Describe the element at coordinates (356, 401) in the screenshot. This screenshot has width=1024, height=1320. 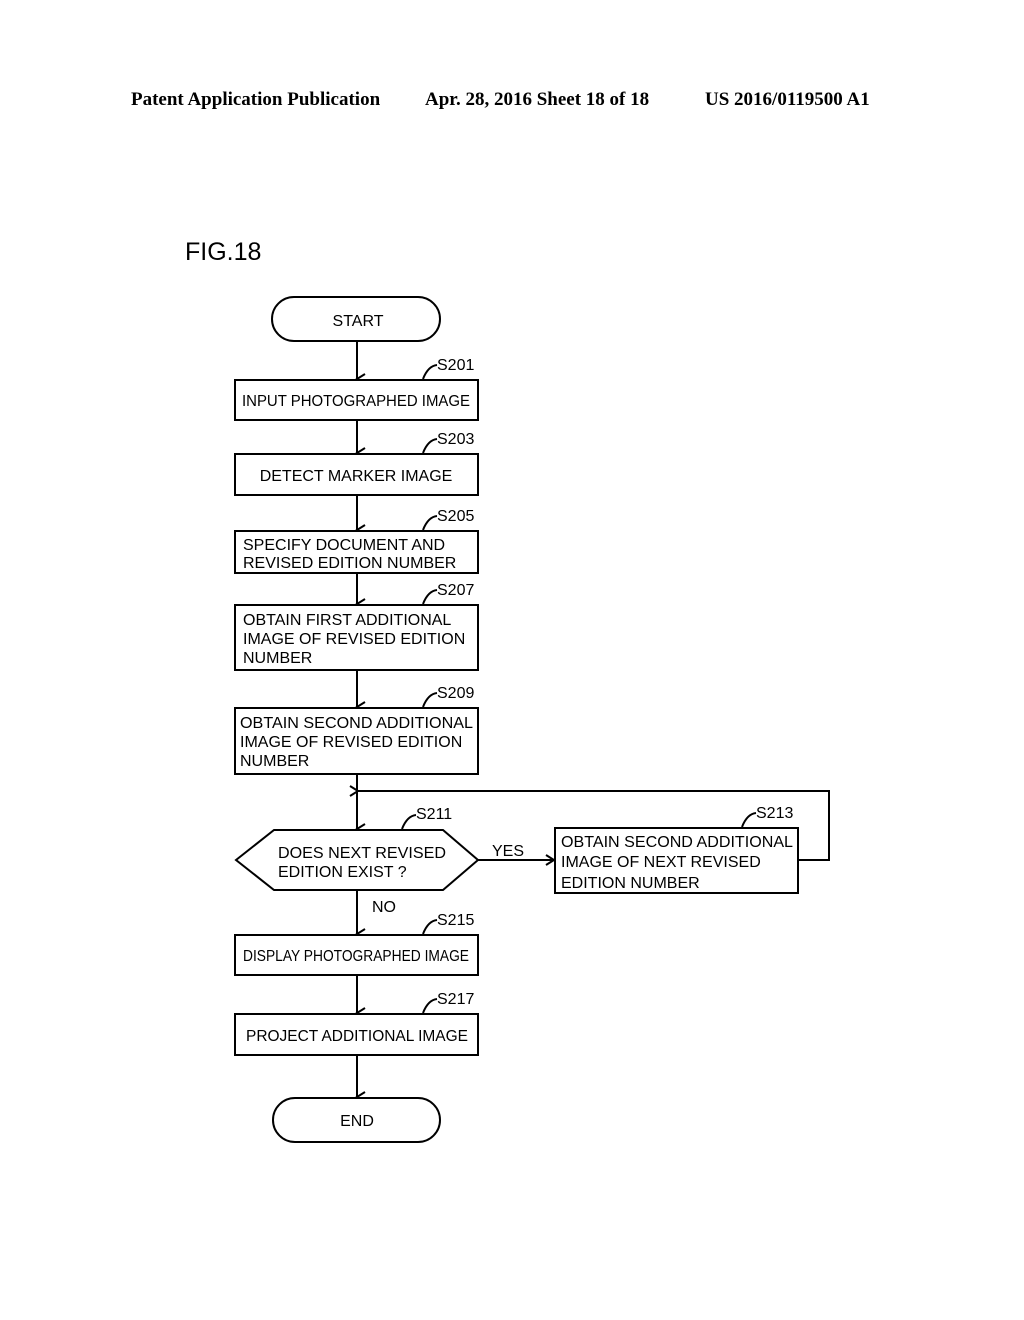
I see `step-text: INPUT PHOTOGRAPHED IMAGE` at that location.